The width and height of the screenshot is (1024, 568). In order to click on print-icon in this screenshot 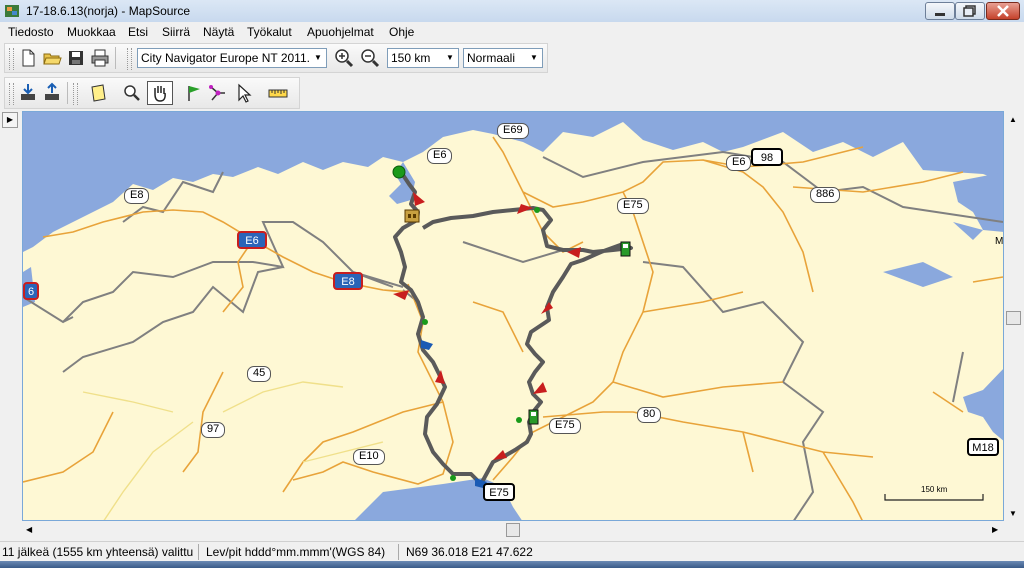, I will do `click(100, 58)`.